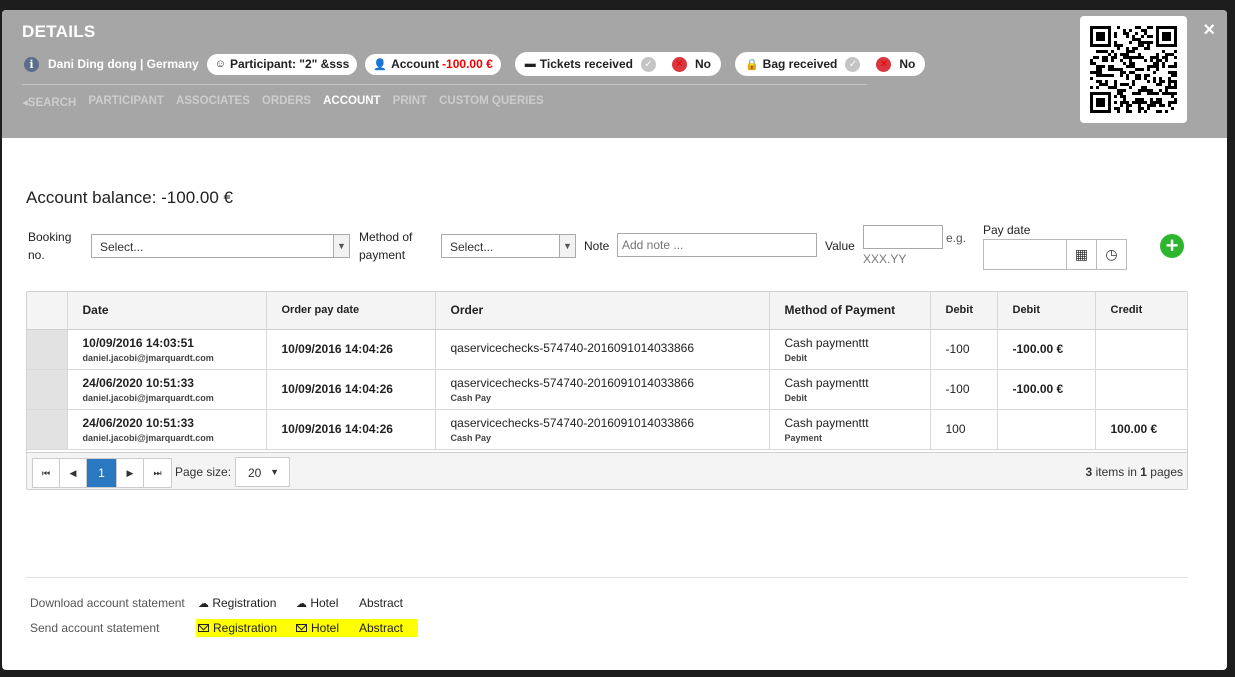 The height and width of the screenshot is (677, 1235). Describe the element at coordinates (964, 311) in the screenshot. I see `column-header-debit: Debit` at that location.